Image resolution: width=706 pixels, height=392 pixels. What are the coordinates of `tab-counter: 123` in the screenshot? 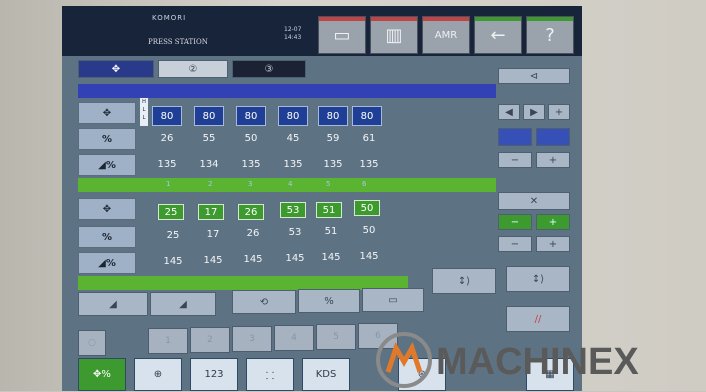 It's located at (214, 374).